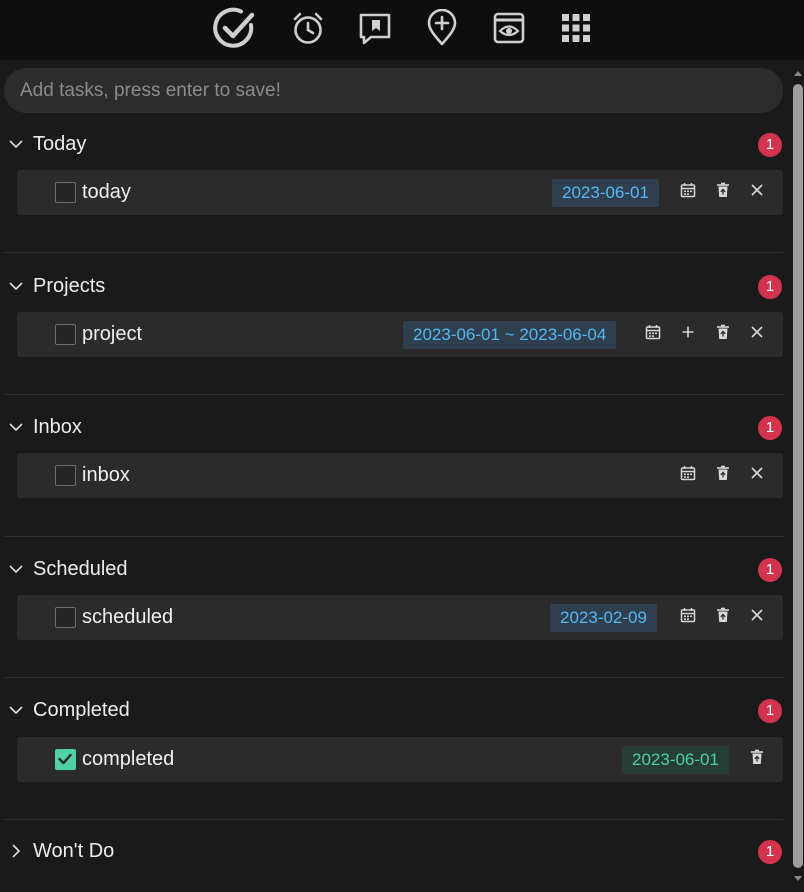 The width and height of the screenshot is (804, 892). Describe the element at coordinates (400, 334) in the screenshot. I see `task-row: project 2023-06-01 ~ 2023-06-04` at that location.